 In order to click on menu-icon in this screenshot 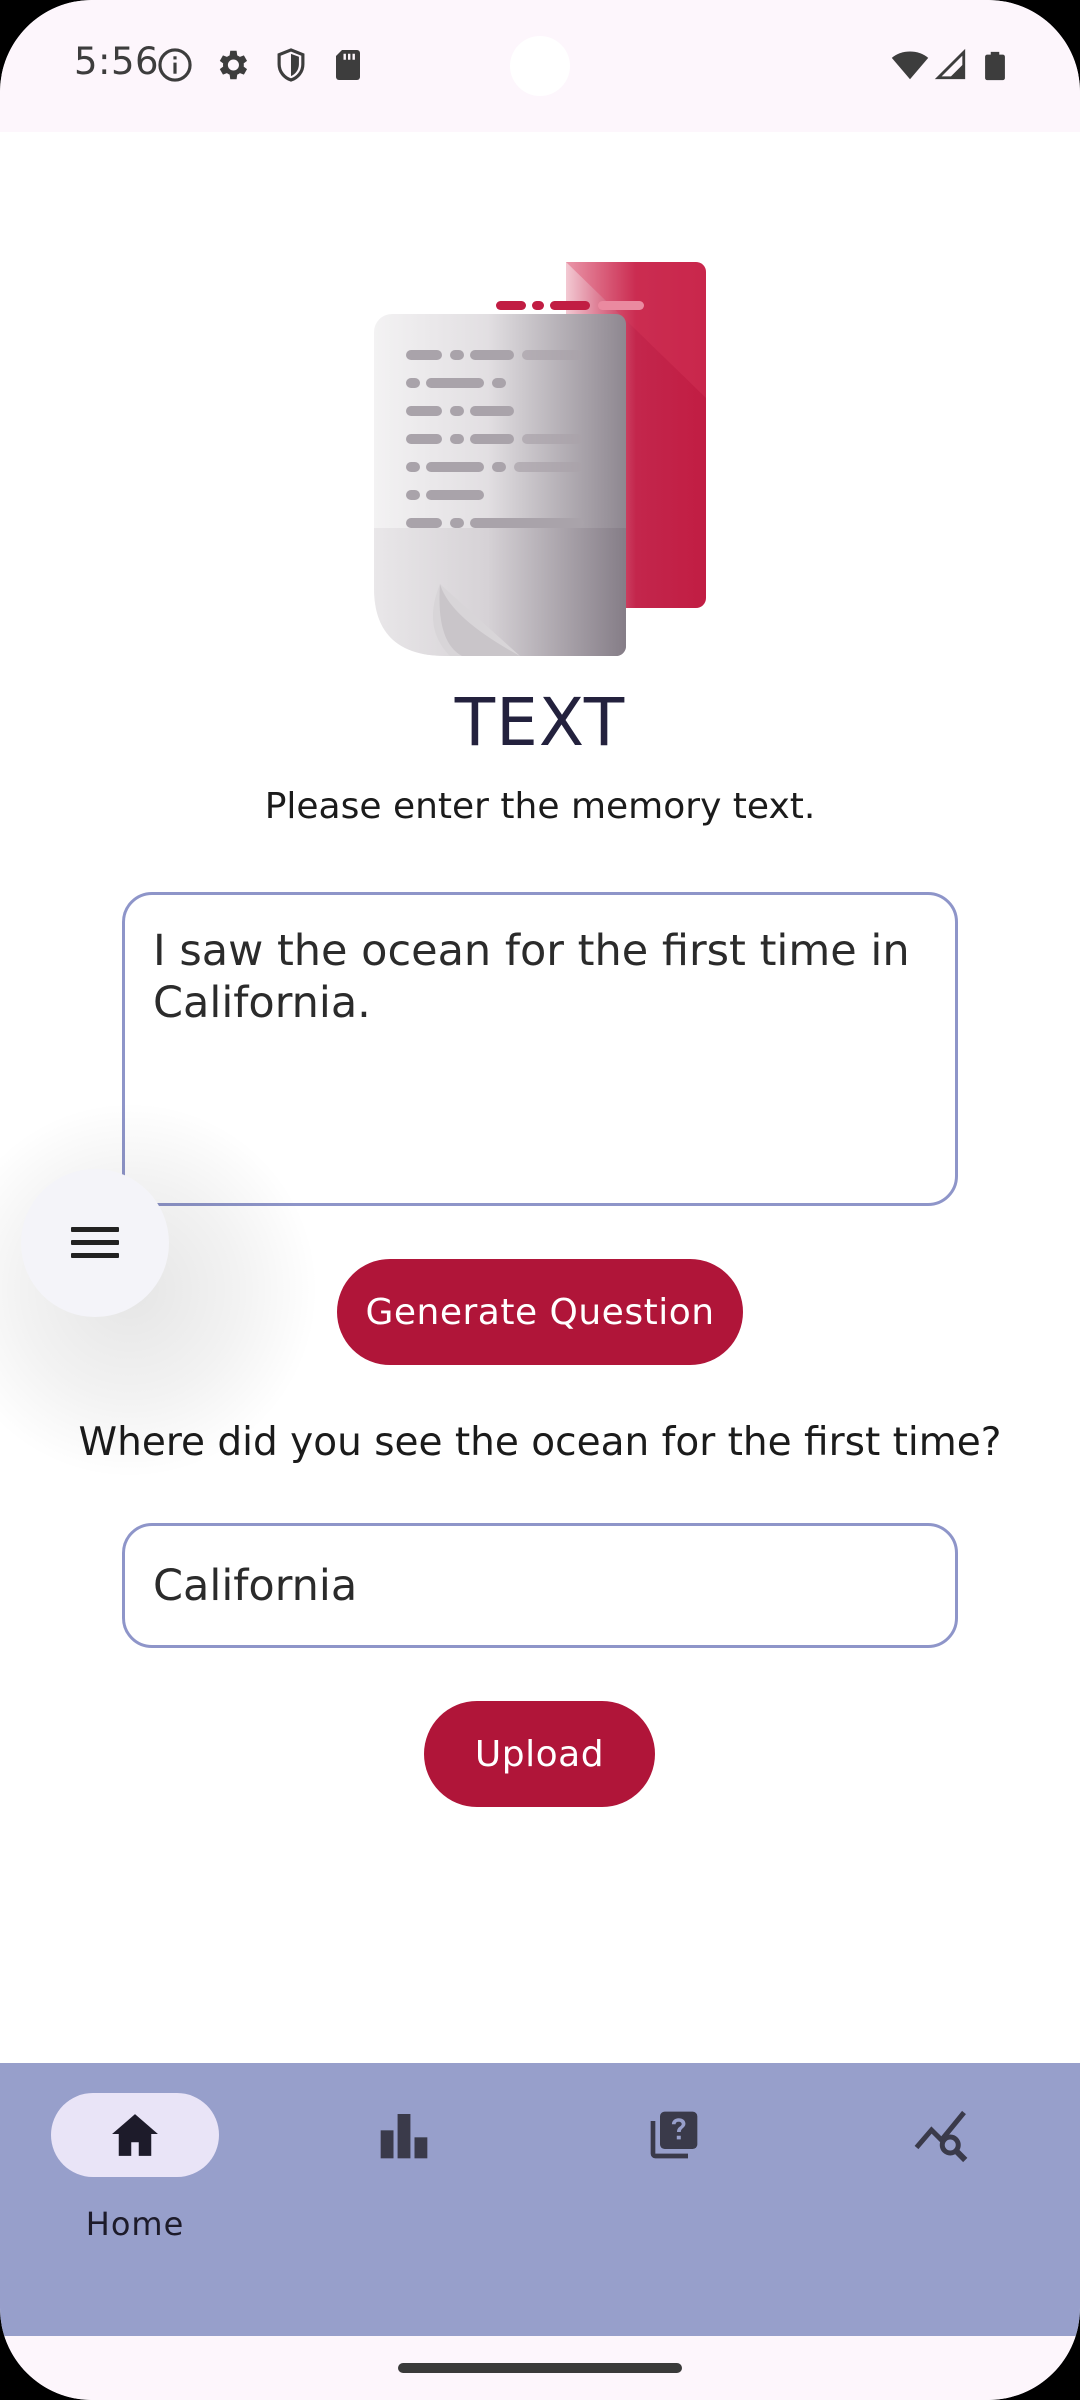, I will do `click(95, 1242)`.